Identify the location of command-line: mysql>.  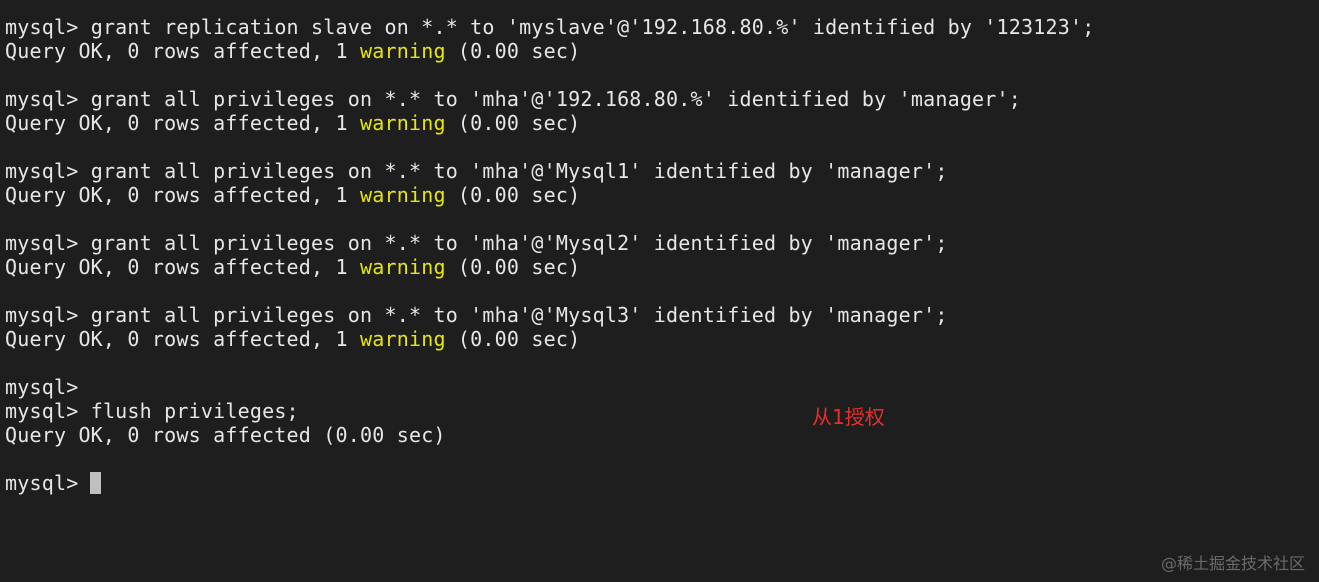
(41, 387).